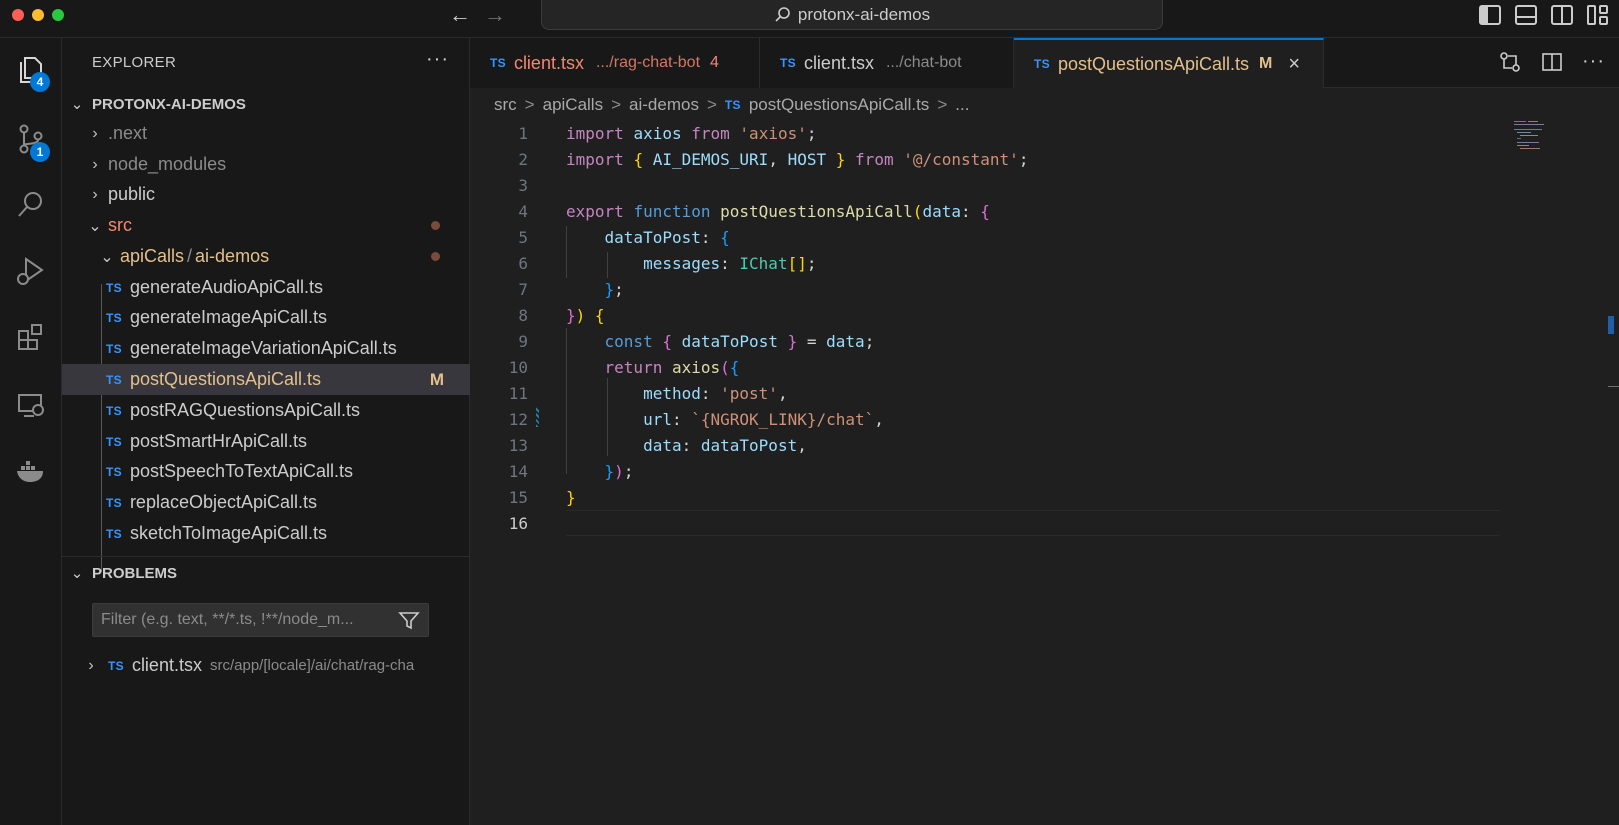  I want to click on line-number: 8, so click(523, 315).